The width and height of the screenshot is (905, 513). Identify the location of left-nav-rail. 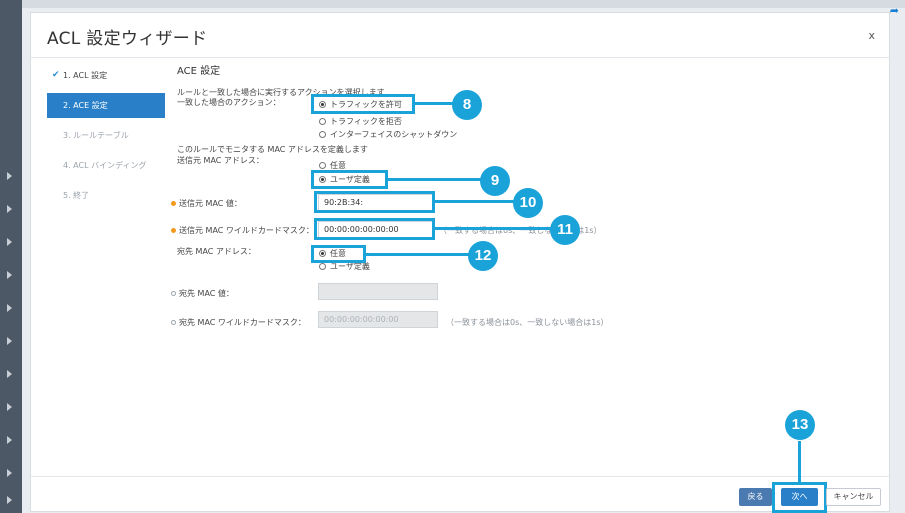
(11, 256).